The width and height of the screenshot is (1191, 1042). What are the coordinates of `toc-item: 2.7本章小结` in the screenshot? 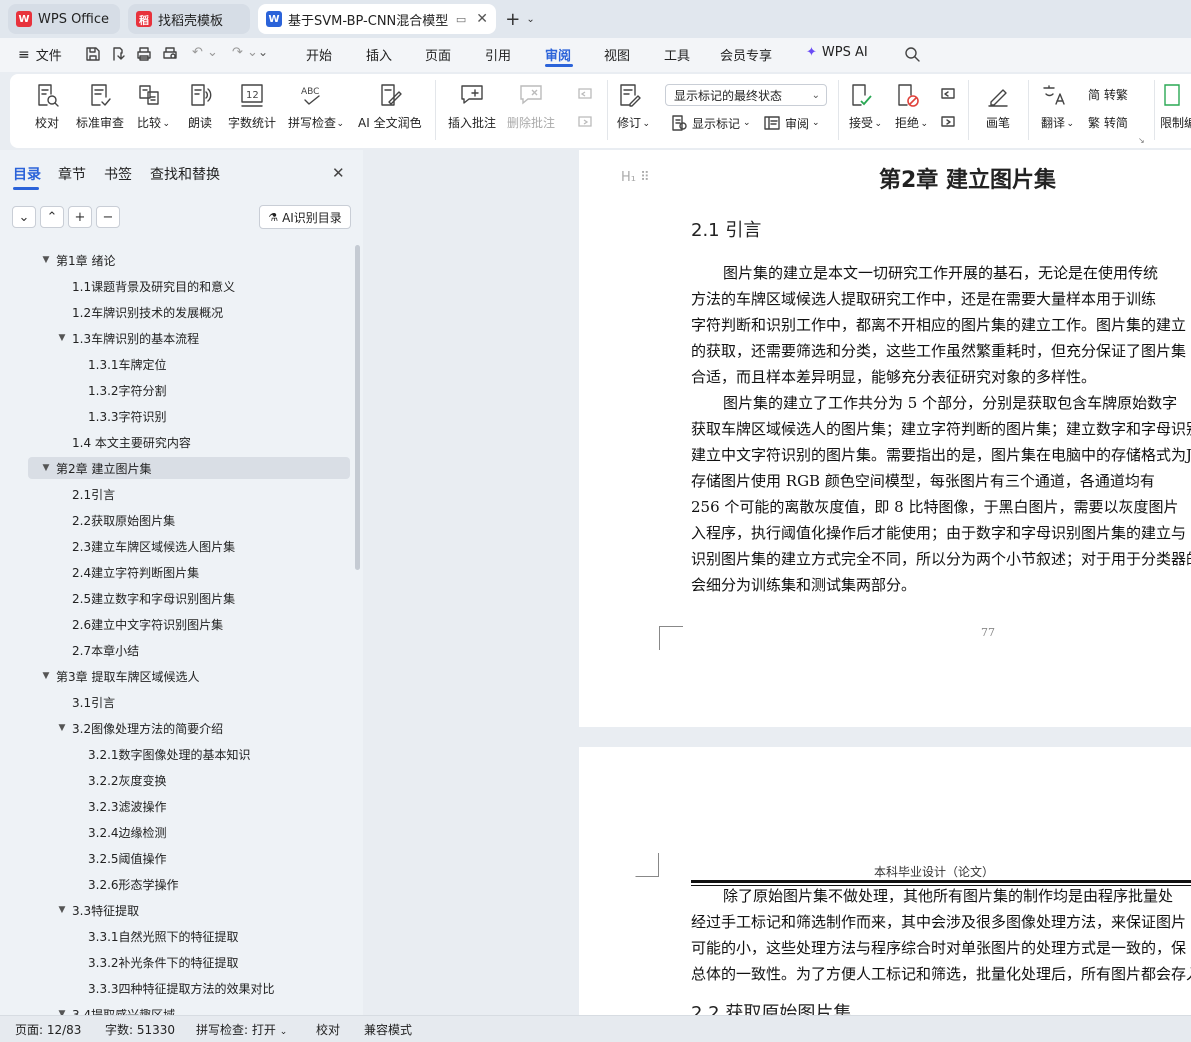 It's located at (97, 650).